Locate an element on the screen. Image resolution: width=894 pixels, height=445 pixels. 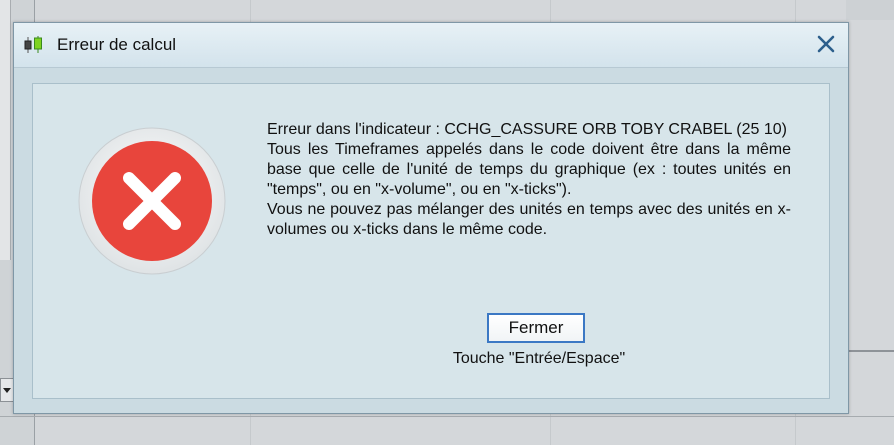
candlestick-chart-icon is located at coordinates (34, 45).